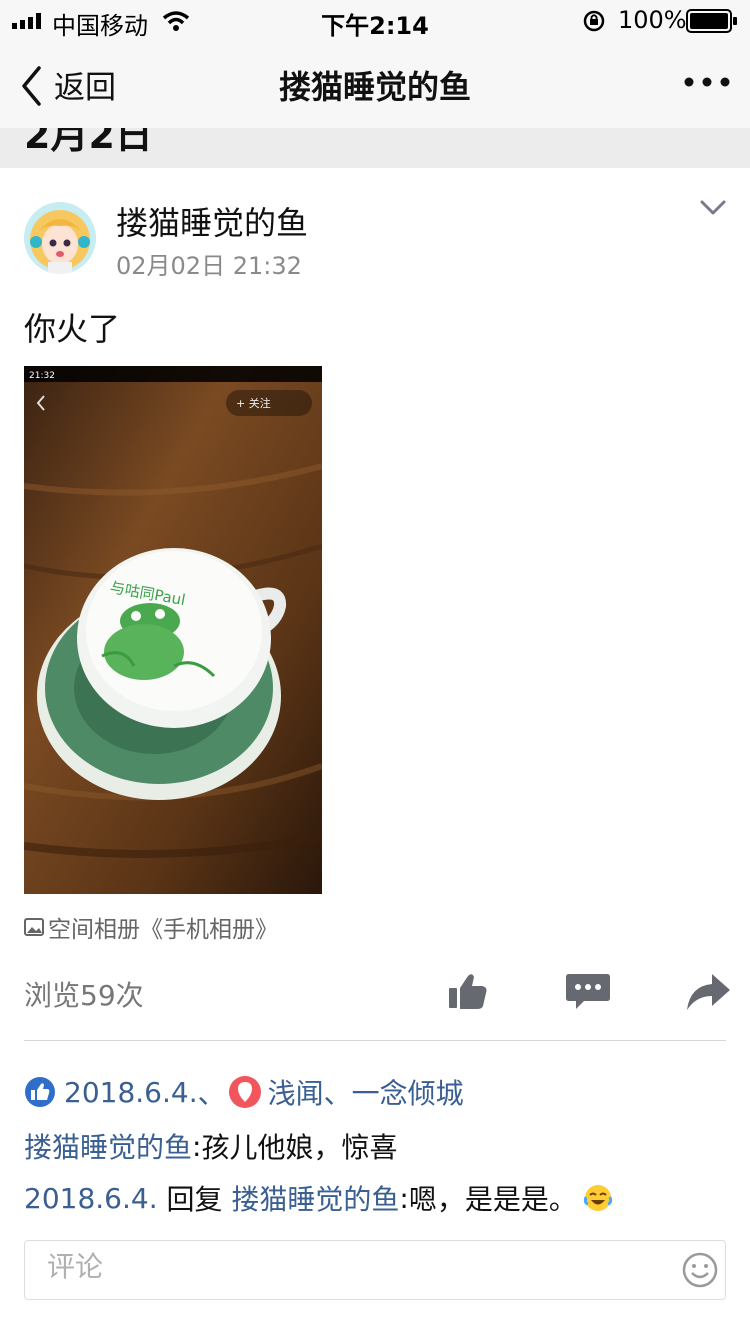  Describe the element at coordinates (315, 1198) in the screenshot. I see `reply-target: 搂猫睡觉的鱼` at that location.